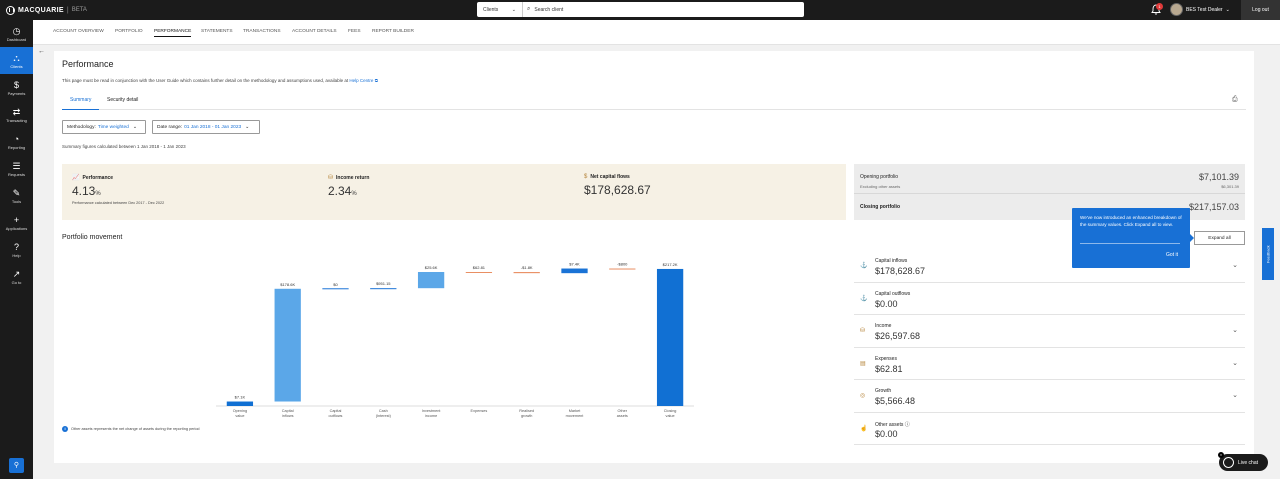 This screenshot has width=1280, height=479. What do you see at coordinates (16, 465) in the screenshot?
I see `pin-icon: ⚲` at bounding box center [16, 465].